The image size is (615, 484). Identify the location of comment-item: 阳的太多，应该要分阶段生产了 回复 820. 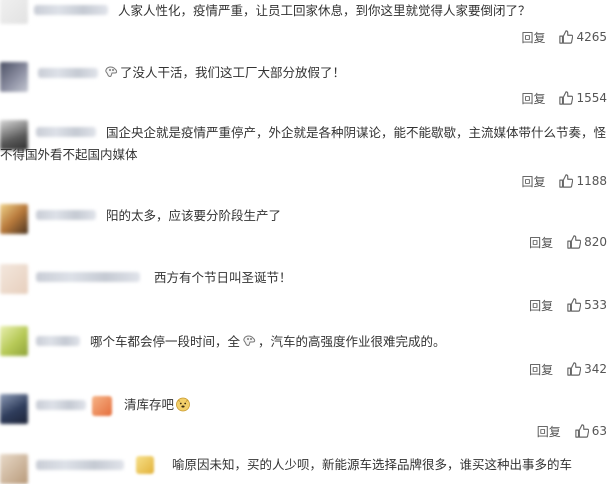
(307, 226).